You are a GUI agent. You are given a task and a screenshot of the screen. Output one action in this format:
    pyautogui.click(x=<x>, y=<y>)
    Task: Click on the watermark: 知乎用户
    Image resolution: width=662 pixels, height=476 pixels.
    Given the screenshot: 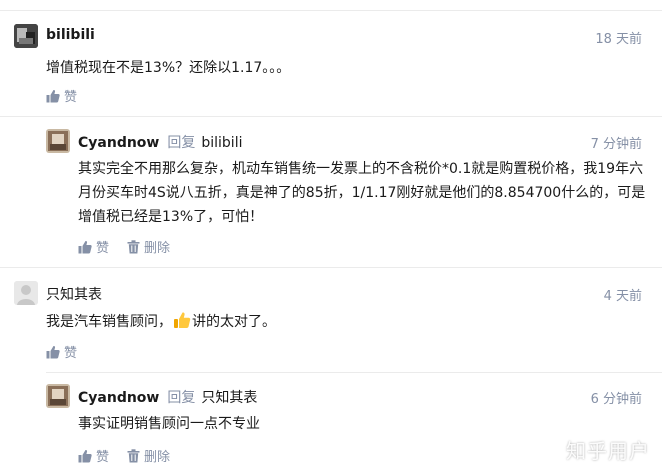 What is the action you would take?
    pyautogui.click(x=608, y=451)
    